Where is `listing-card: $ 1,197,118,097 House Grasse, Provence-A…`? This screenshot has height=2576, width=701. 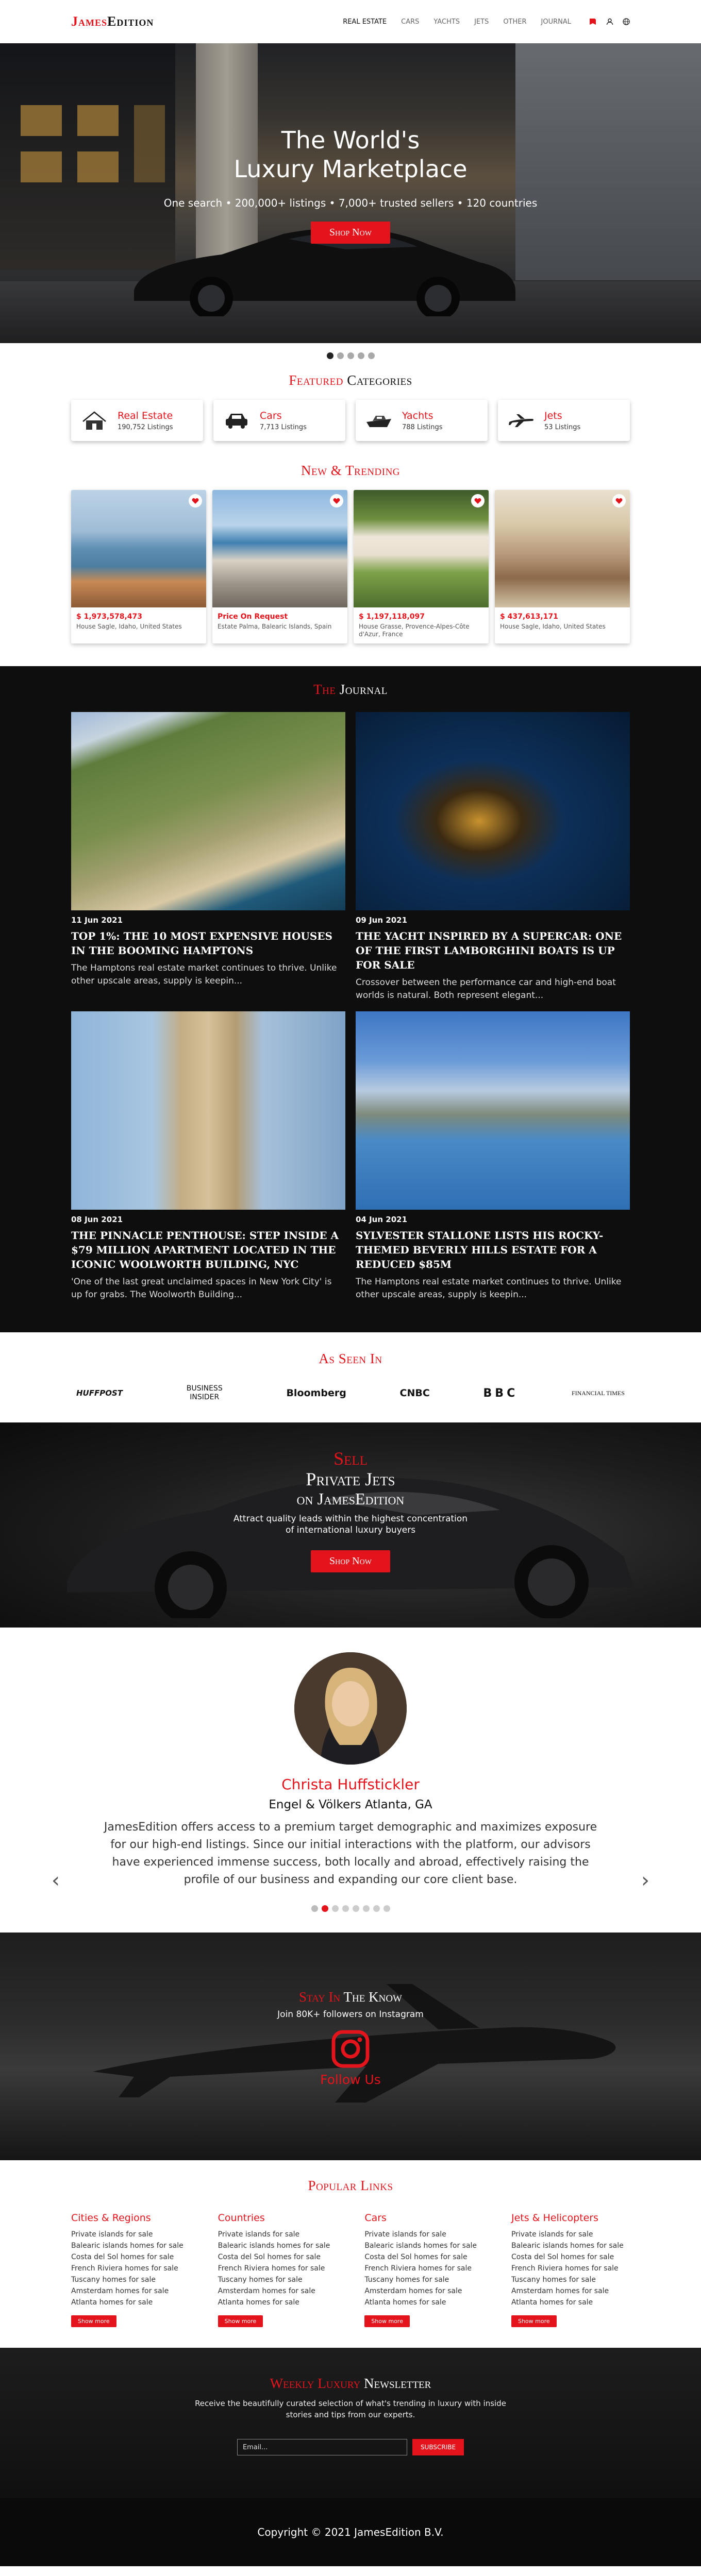 listing-card: $ 1,197,118,097 House Grasse, Provence-A… is located at coordinates (421, 567).